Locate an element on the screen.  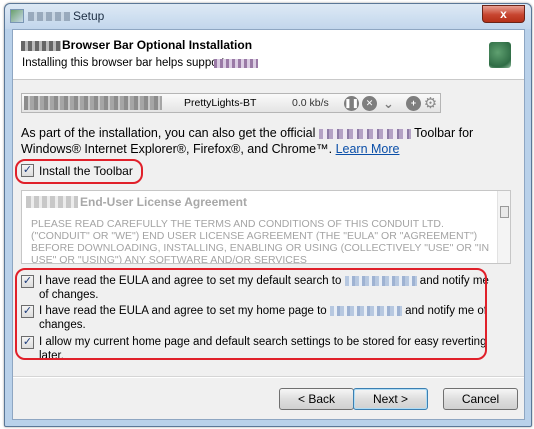
header-title: Browser Bar Optional Installation is located at coordinates (157, 45).